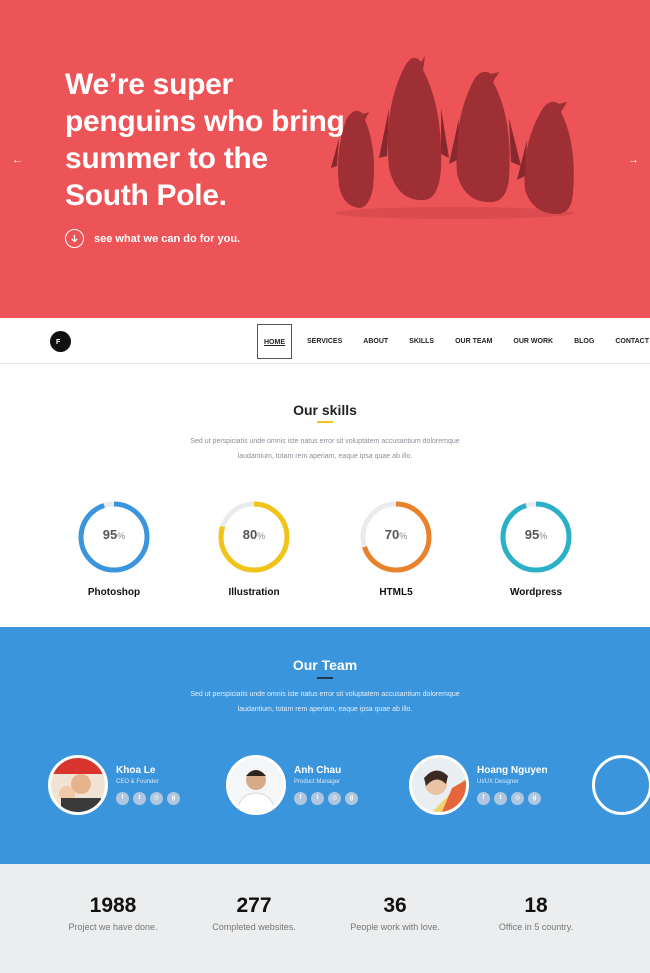 This screenshot has width=650, height=973. I want to click on skill-percent: 80%, so click(254, 534).